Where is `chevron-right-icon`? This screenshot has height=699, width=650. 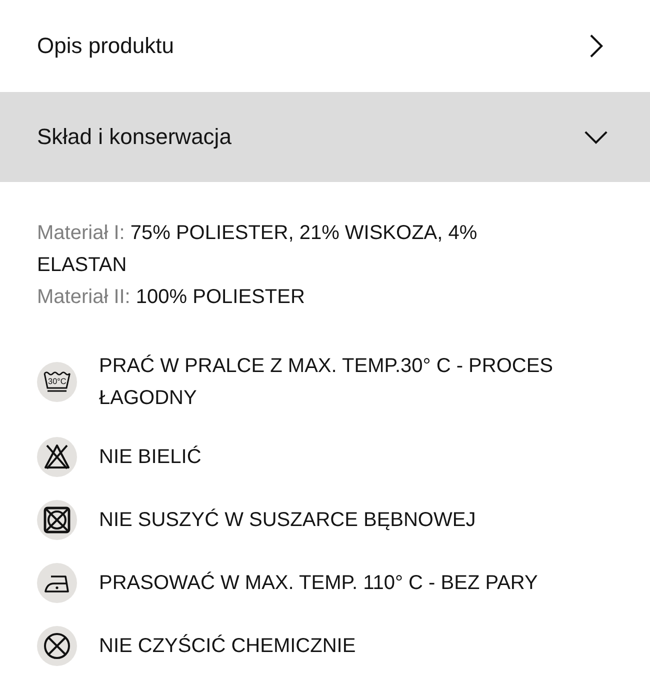 chevron-right-icon is located at coordinates (596, 46).